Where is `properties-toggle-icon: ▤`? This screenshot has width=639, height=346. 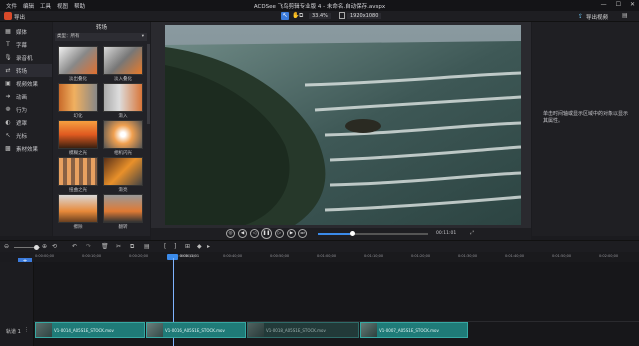
properties-toggle-icon: ▤ is located at coordinates (625, 15).